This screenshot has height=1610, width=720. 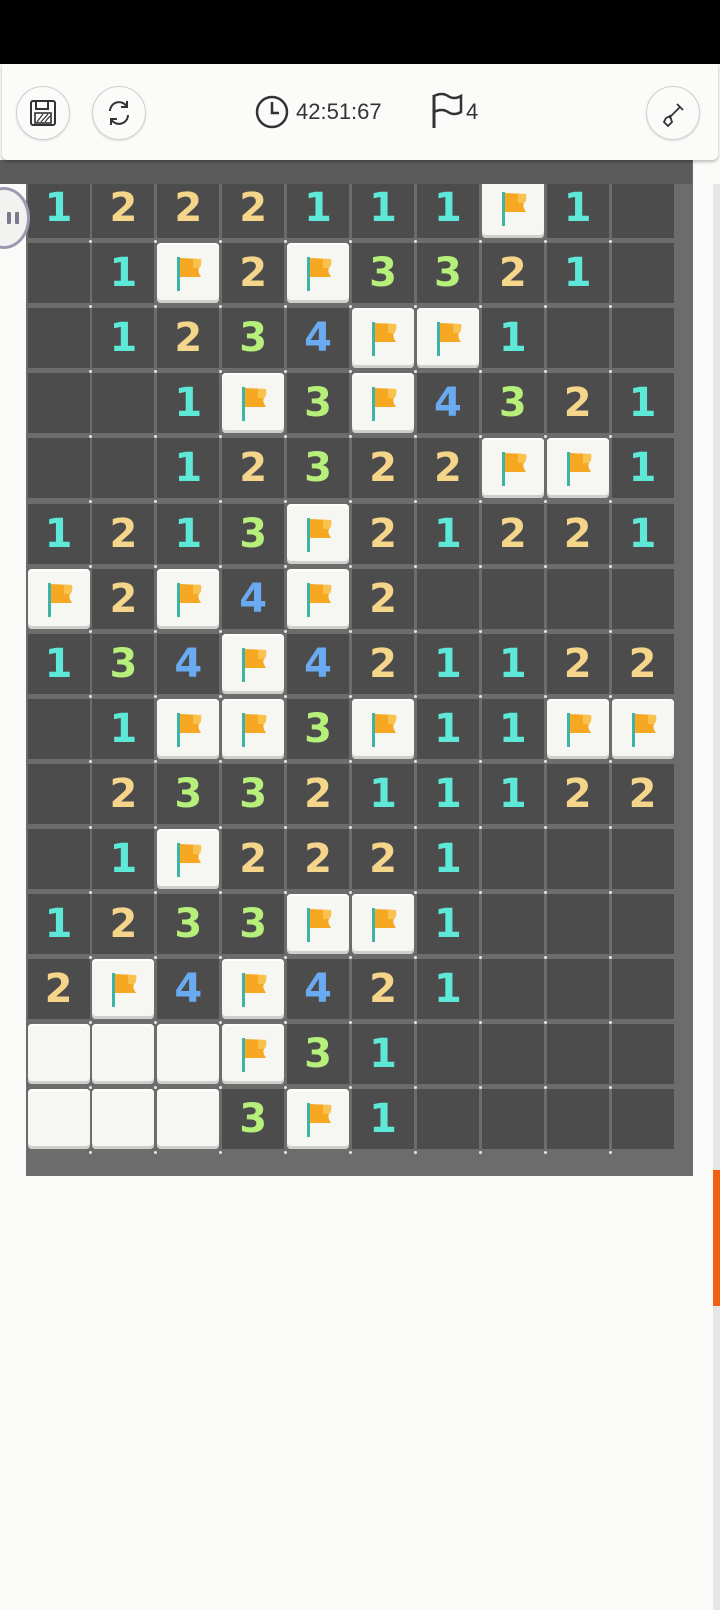 What do you see at coordinates (43, 113) in the screenshot?
I see `save-button` at bounding box center [43, 113].